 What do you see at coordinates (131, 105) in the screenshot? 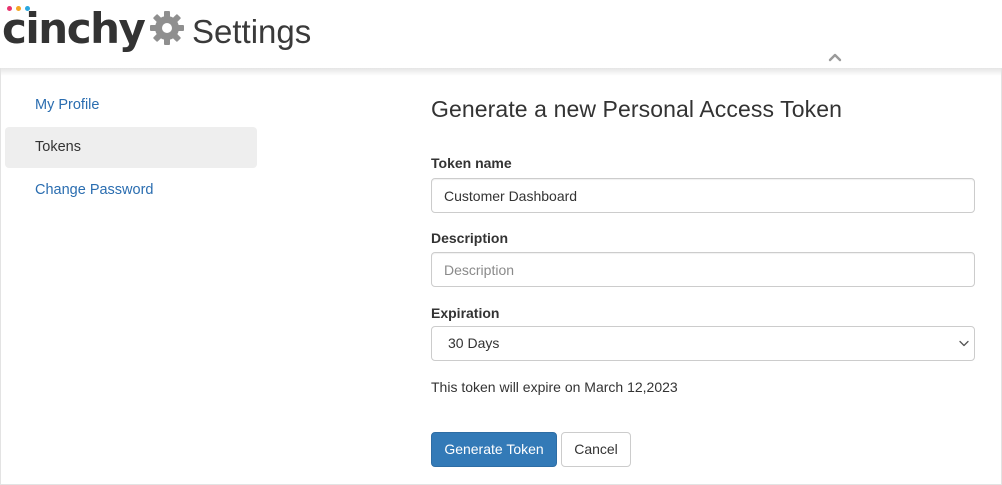
I see `sidebar-item-my-profile: My Profile` at bounding box center [131, 105].